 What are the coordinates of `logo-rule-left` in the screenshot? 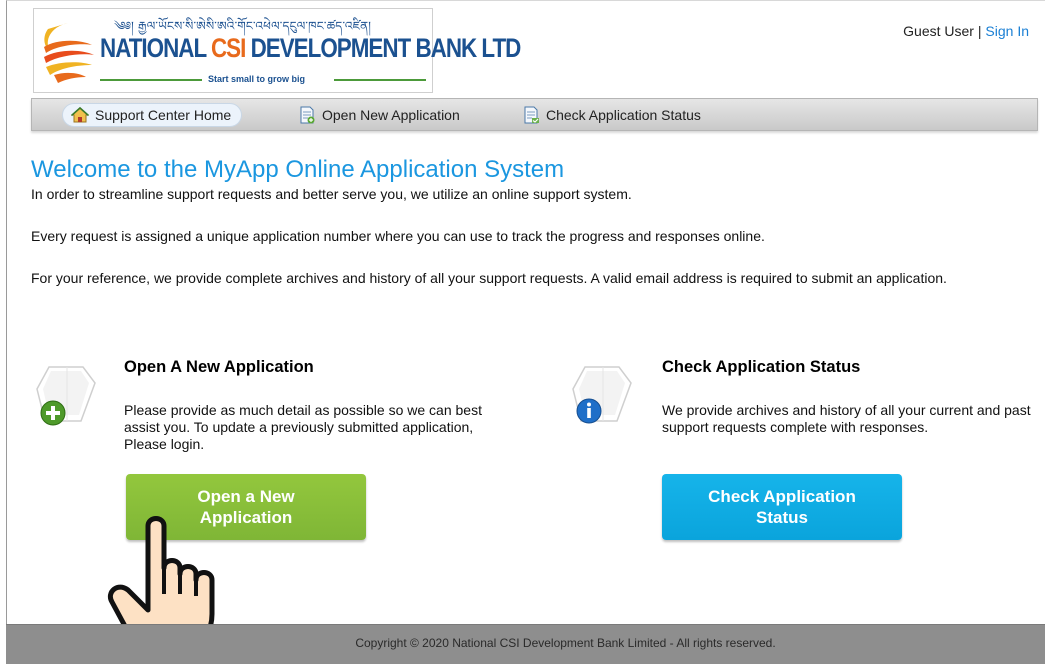 It's located at (151, 80).